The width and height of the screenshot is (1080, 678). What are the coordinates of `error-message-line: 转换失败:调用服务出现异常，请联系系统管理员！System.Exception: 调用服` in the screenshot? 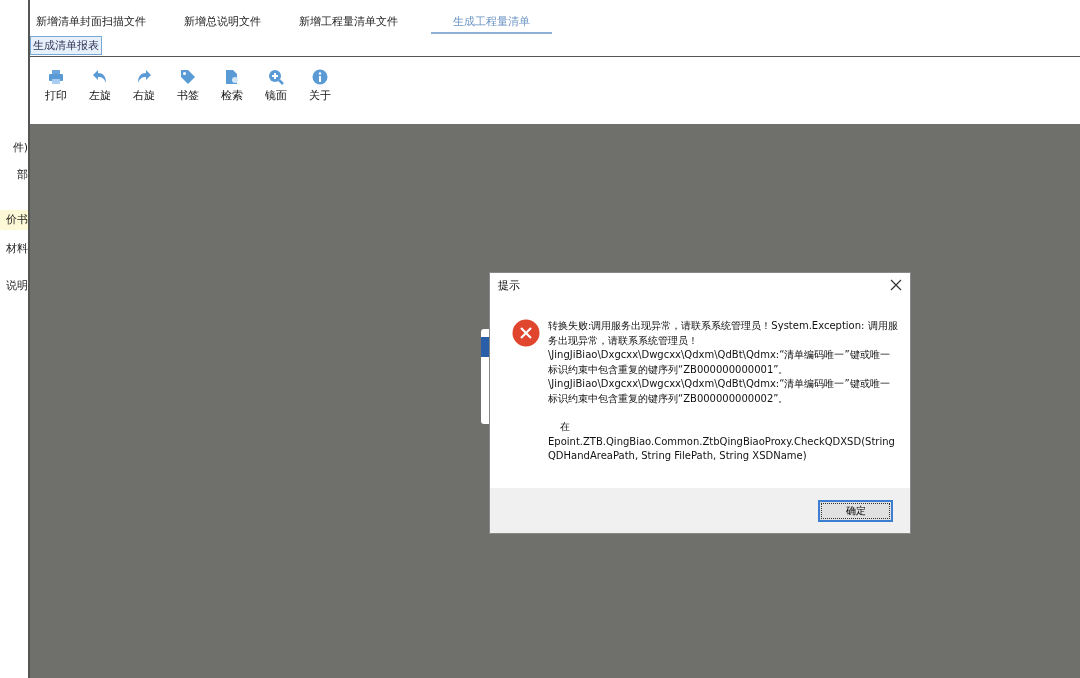 It's located at (723, 326).